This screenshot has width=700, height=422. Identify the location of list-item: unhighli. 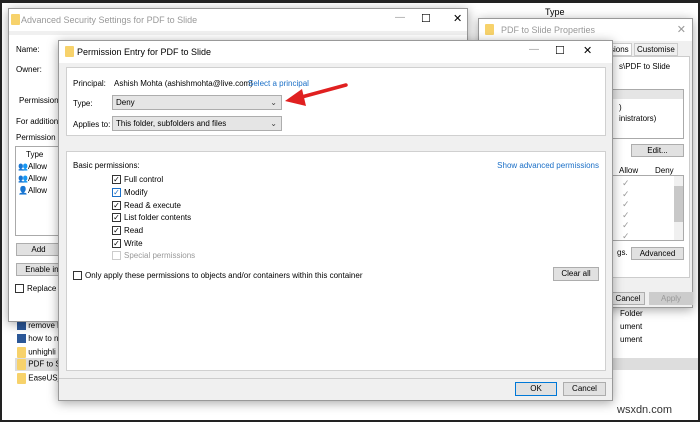
(36, 352).